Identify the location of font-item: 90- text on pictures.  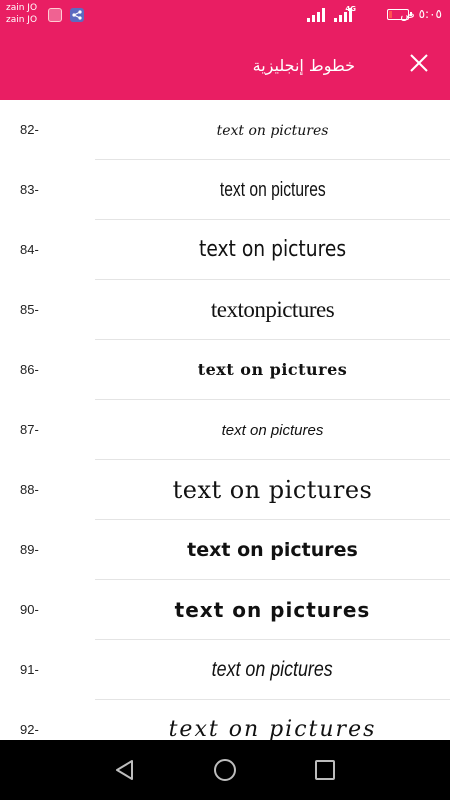
(225, 610).